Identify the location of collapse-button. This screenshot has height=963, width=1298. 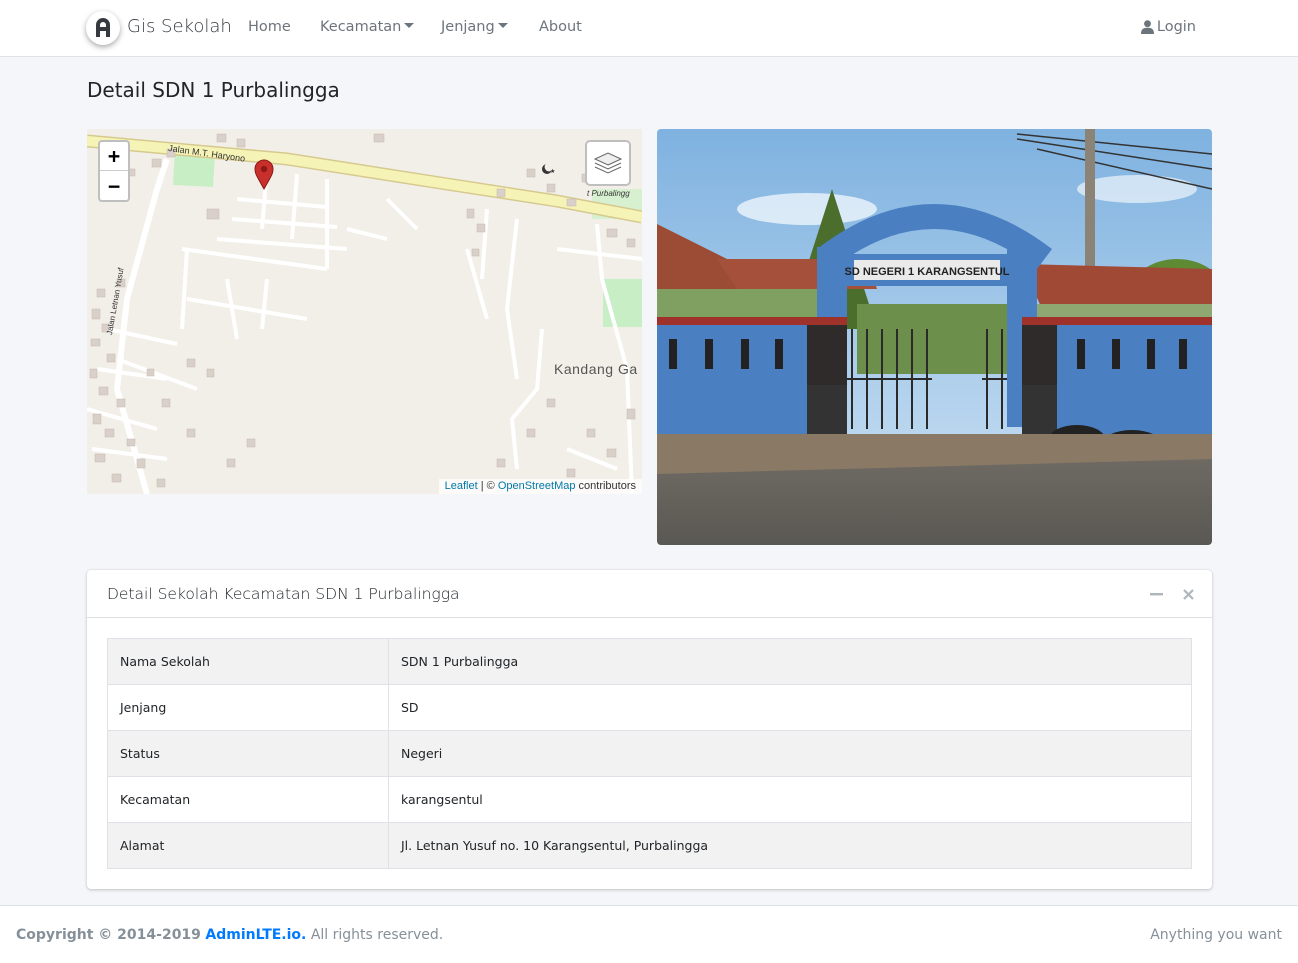
(1156, 594).